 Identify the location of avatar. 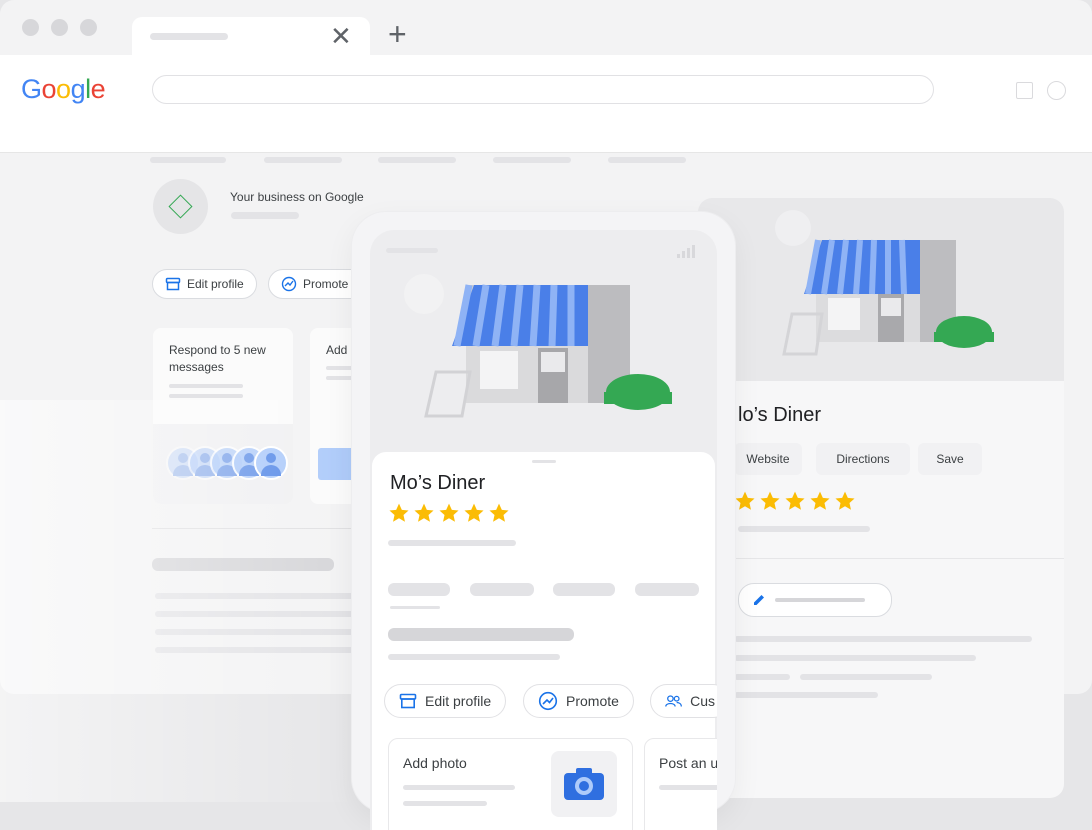
(271, 463).